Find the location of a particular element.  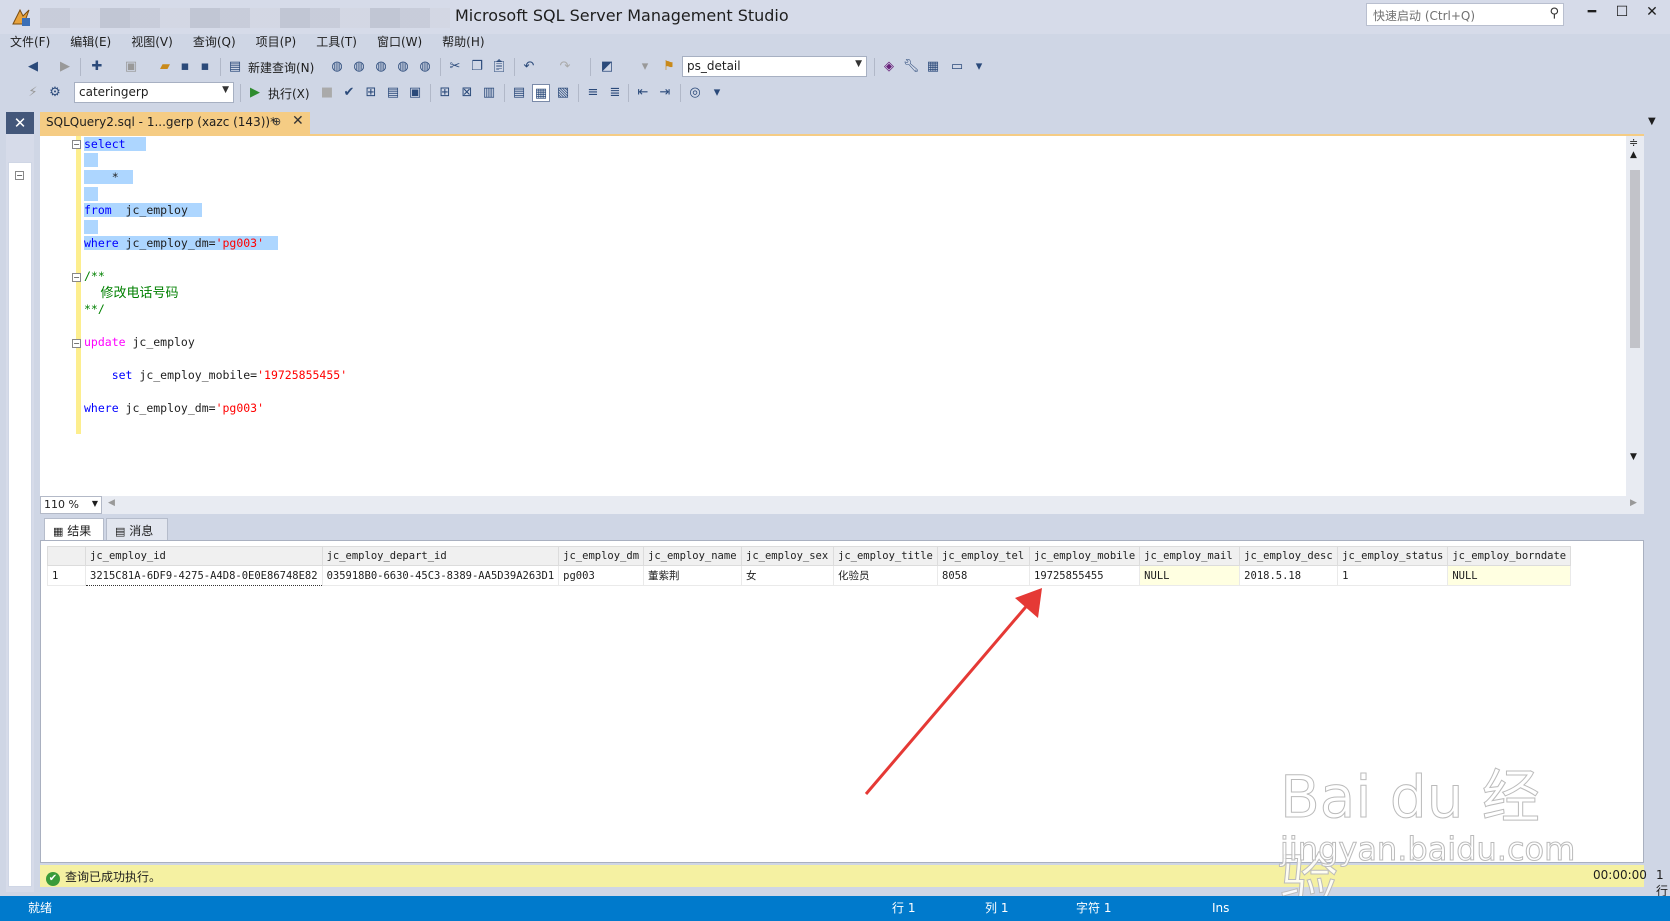

results-to-file-icon: ▧ is located at coordinates (563, 93).